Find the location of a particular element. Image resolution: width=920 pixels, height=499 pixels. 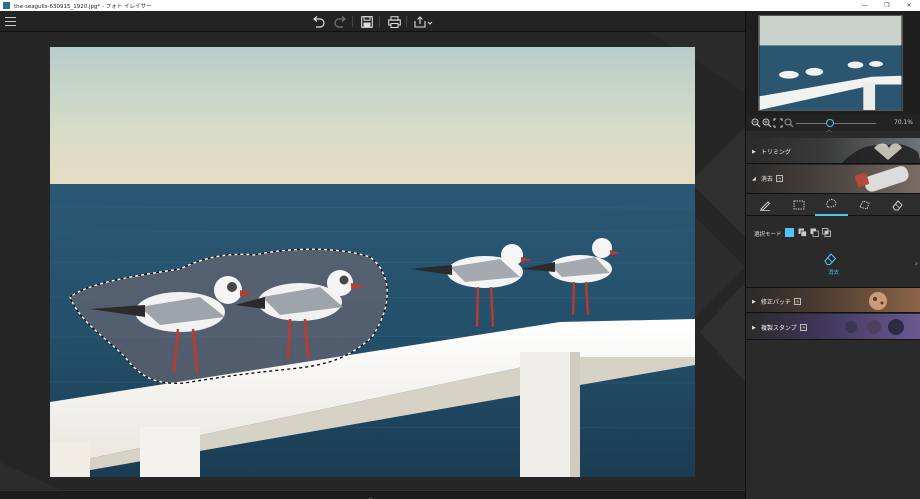

maximize-button: ❐ is located at coordinates (887, 5).